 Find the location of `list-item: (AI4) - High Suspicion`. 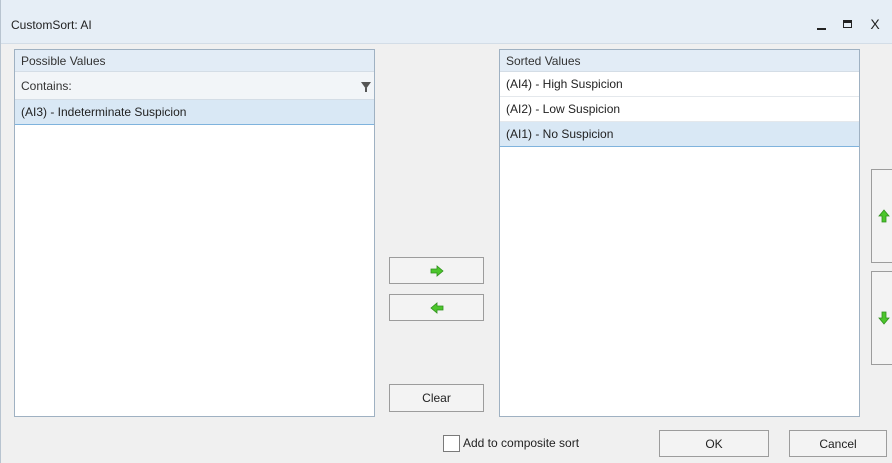

list-item: (AI4) - High Suspicion is located at coordinates (679, 84).